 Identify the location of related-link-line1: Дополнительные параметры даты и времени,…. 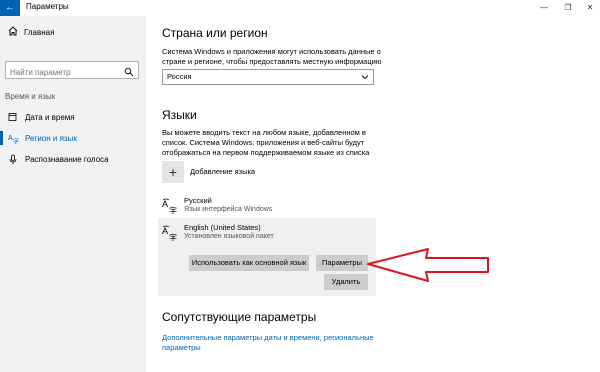
(268, 338).